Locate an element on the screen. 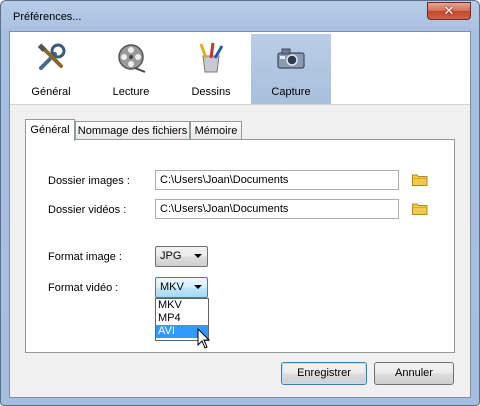  browse-videos-folder-icon is located at coordinates (420, 208).